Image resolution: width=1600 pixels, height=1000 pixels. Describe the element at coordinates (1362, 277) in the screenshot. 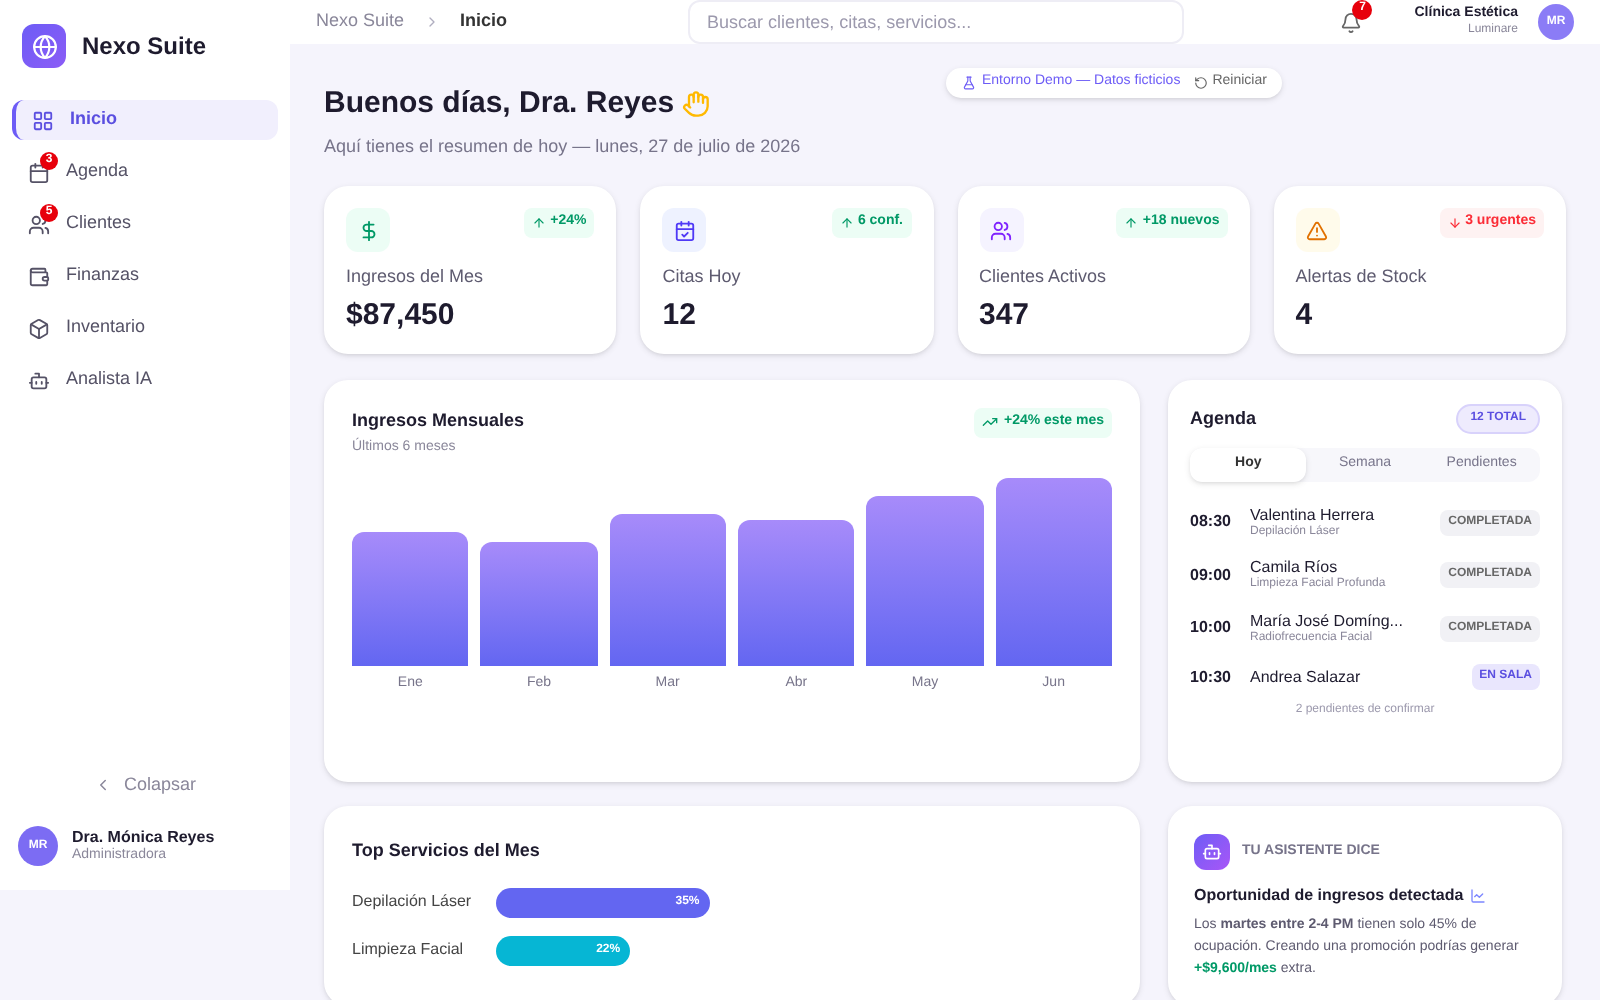

I see `stat-label: Alertas de Stock` at that location.